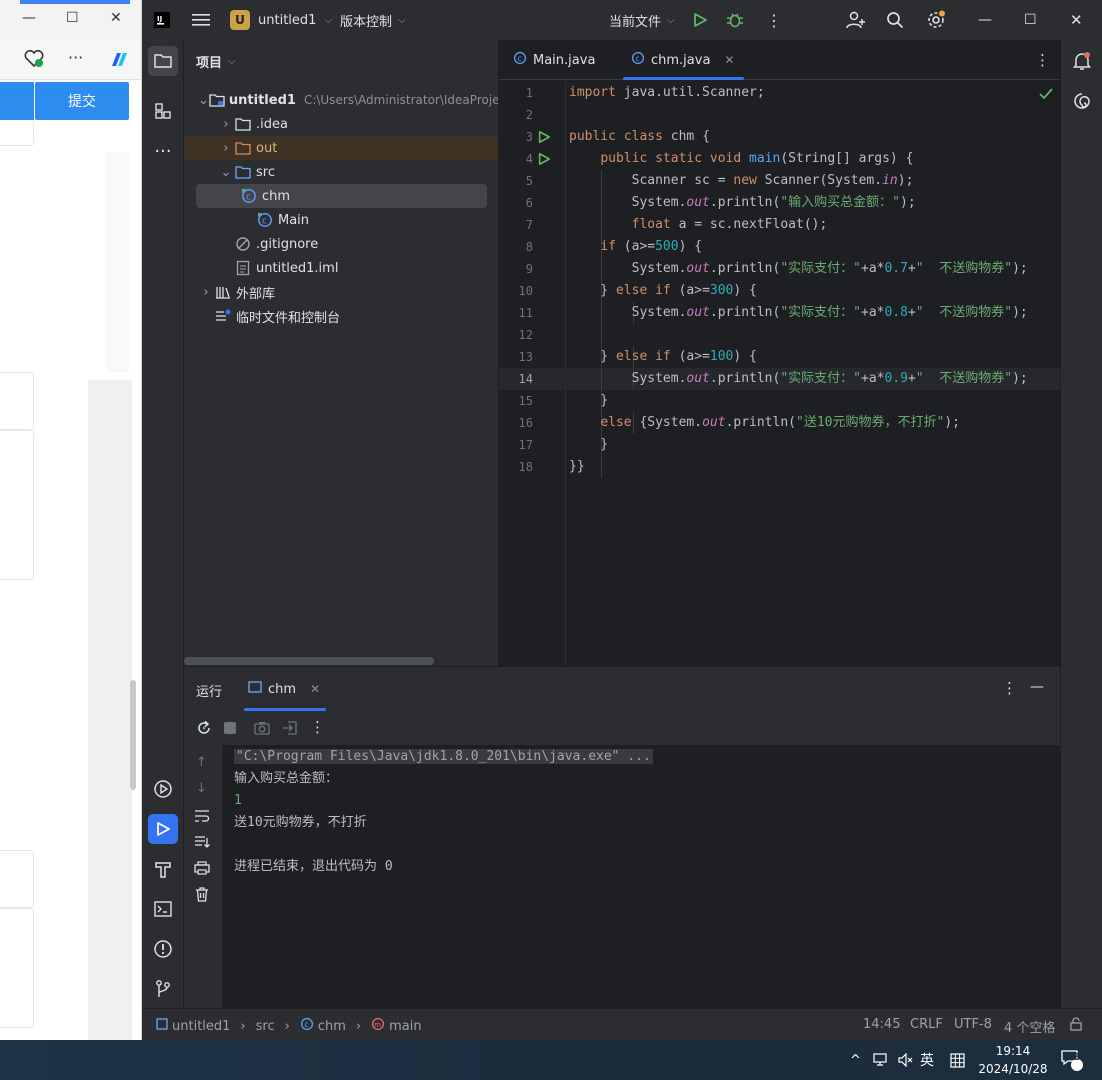 The image size is (1102, 1080). What do you see at coordinates (163, 829) in the screenshot?
I see `run-tool-icon` at bounding box center [163, 829].